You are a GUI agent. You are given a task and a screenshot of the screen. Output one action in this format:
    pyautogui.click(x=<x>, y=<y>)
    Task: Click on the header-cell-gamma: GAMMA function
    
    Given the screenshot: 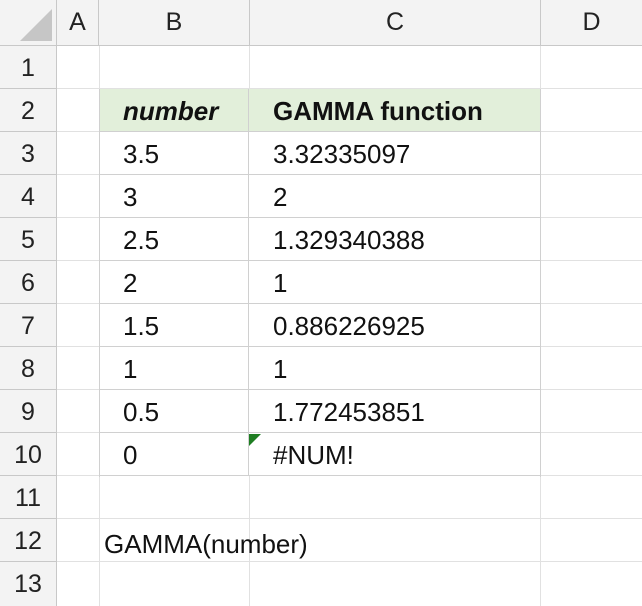 What is the action you would take?
    pyautogui.click(x=395, y=110)
    